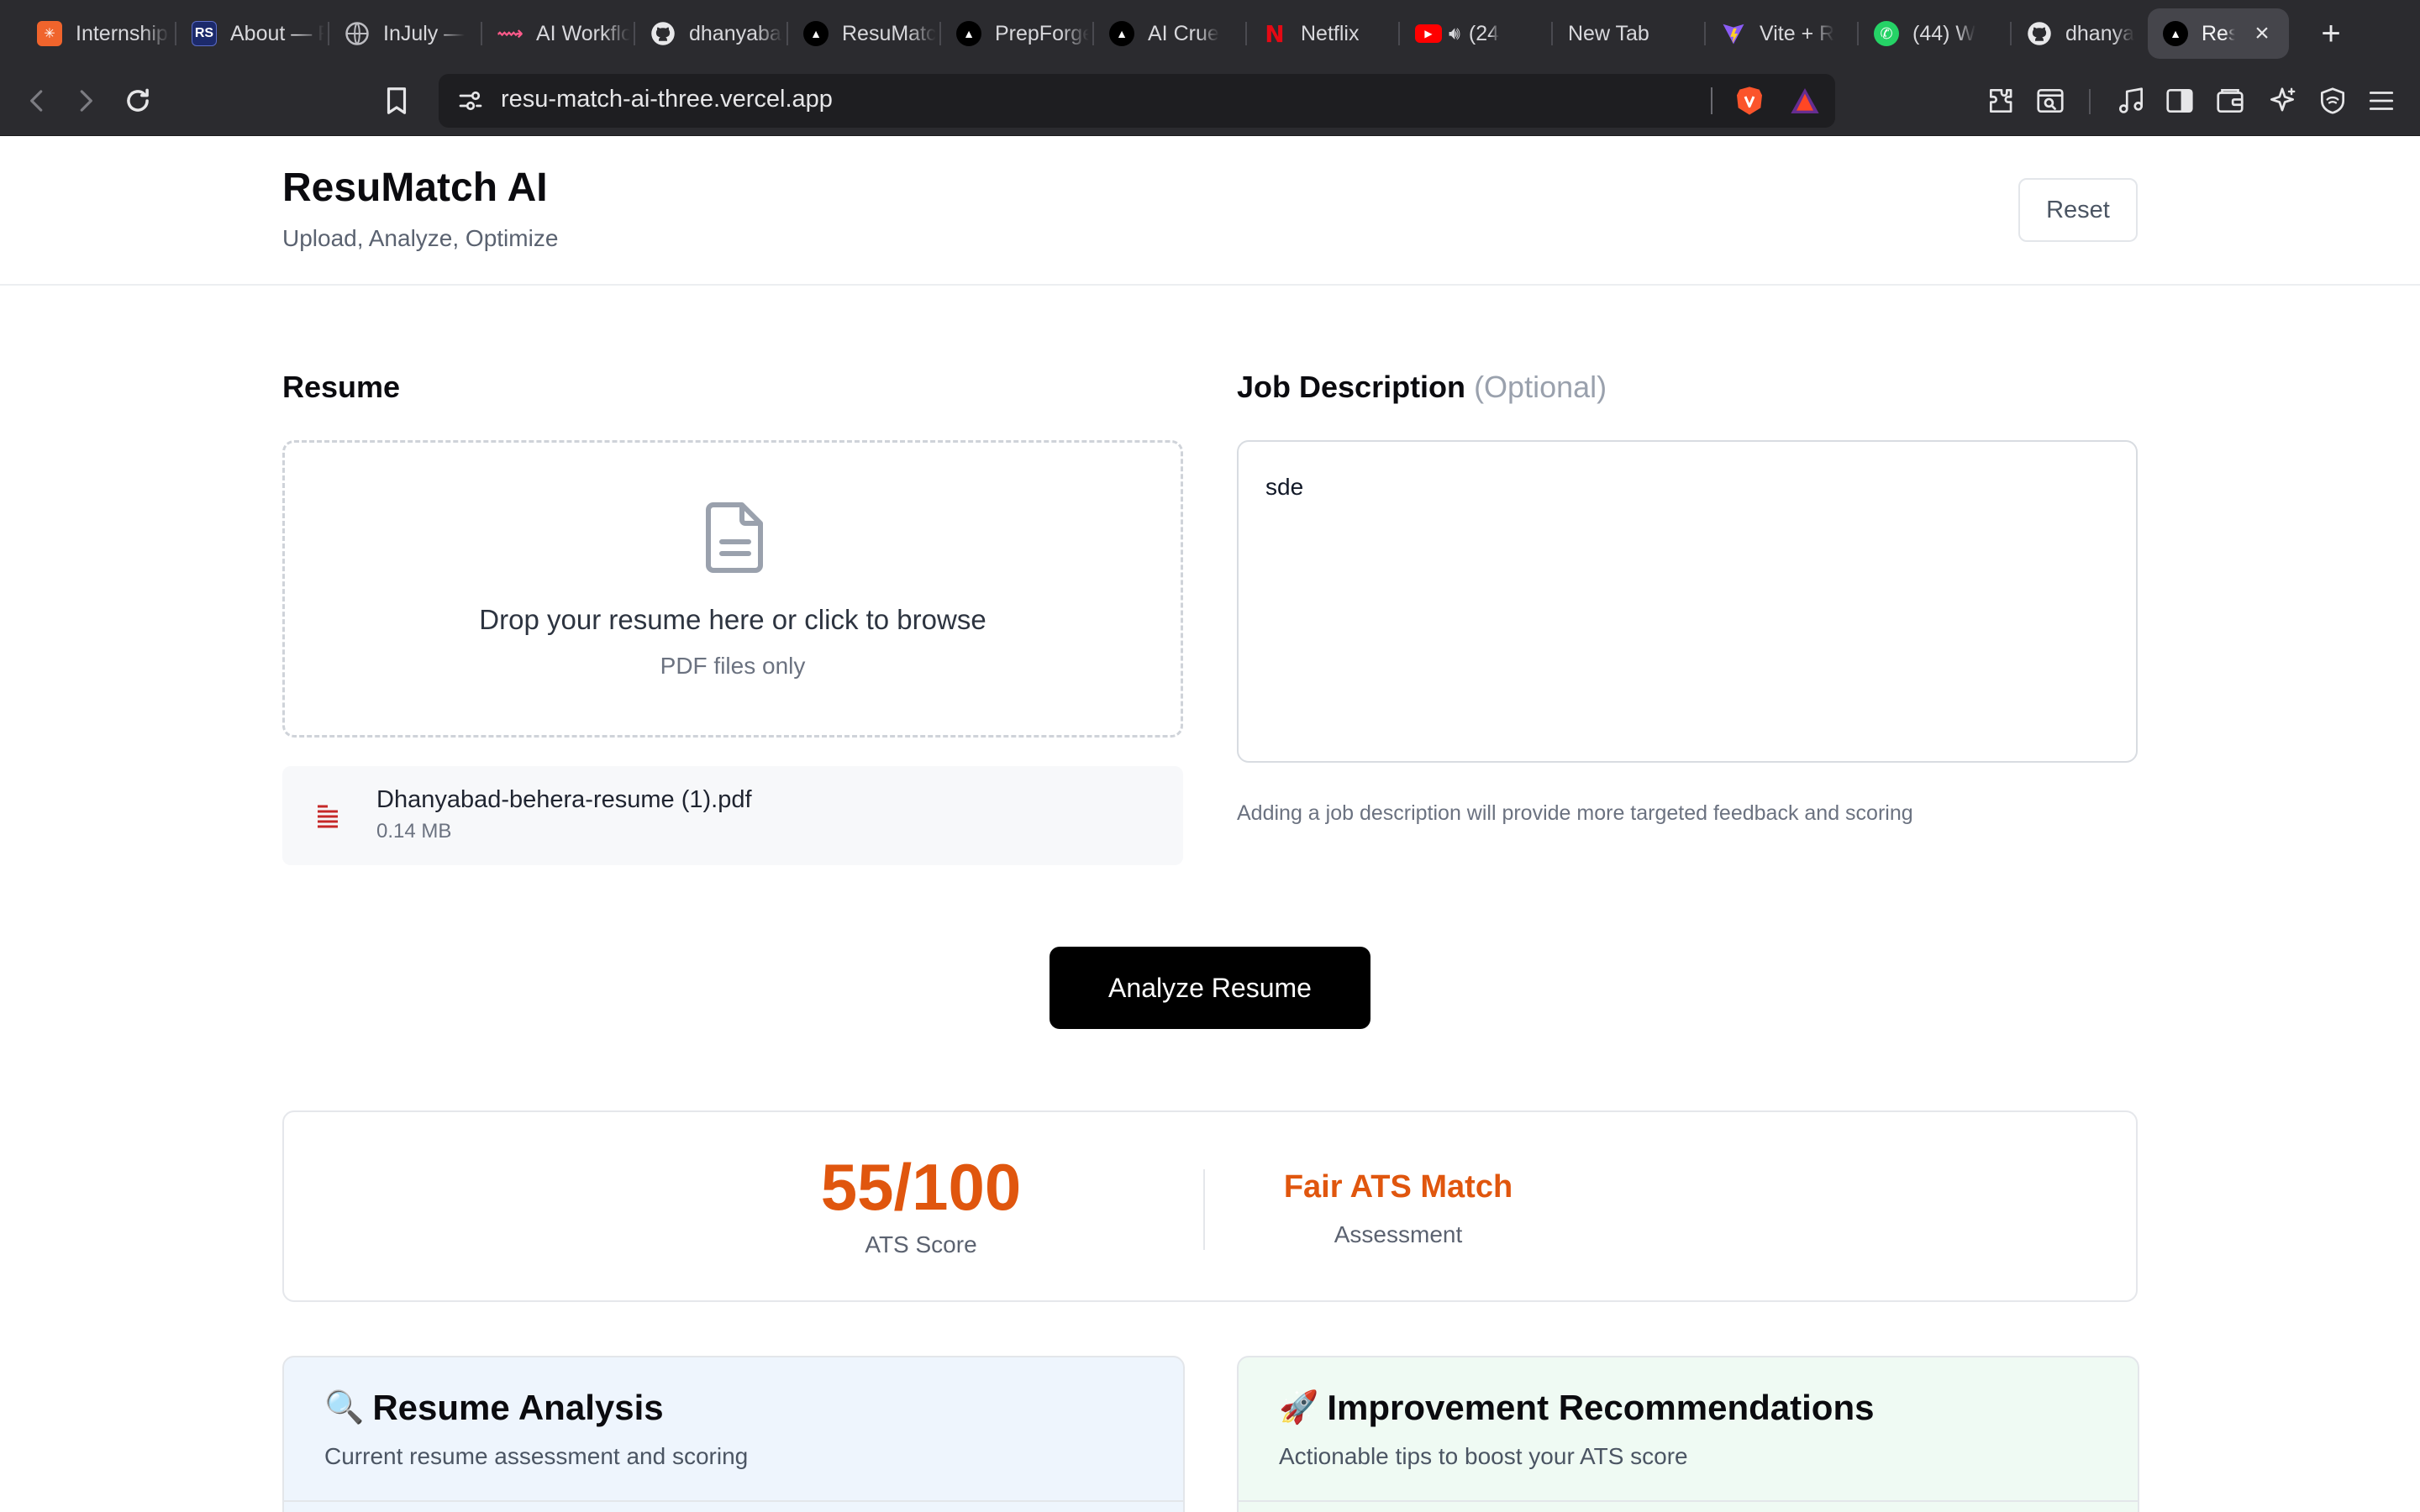  What do you see at coordinates (344, 1407) in the screenshot?
I see `magnifier-icon: 🔍` at bounding box center [344, 1407].